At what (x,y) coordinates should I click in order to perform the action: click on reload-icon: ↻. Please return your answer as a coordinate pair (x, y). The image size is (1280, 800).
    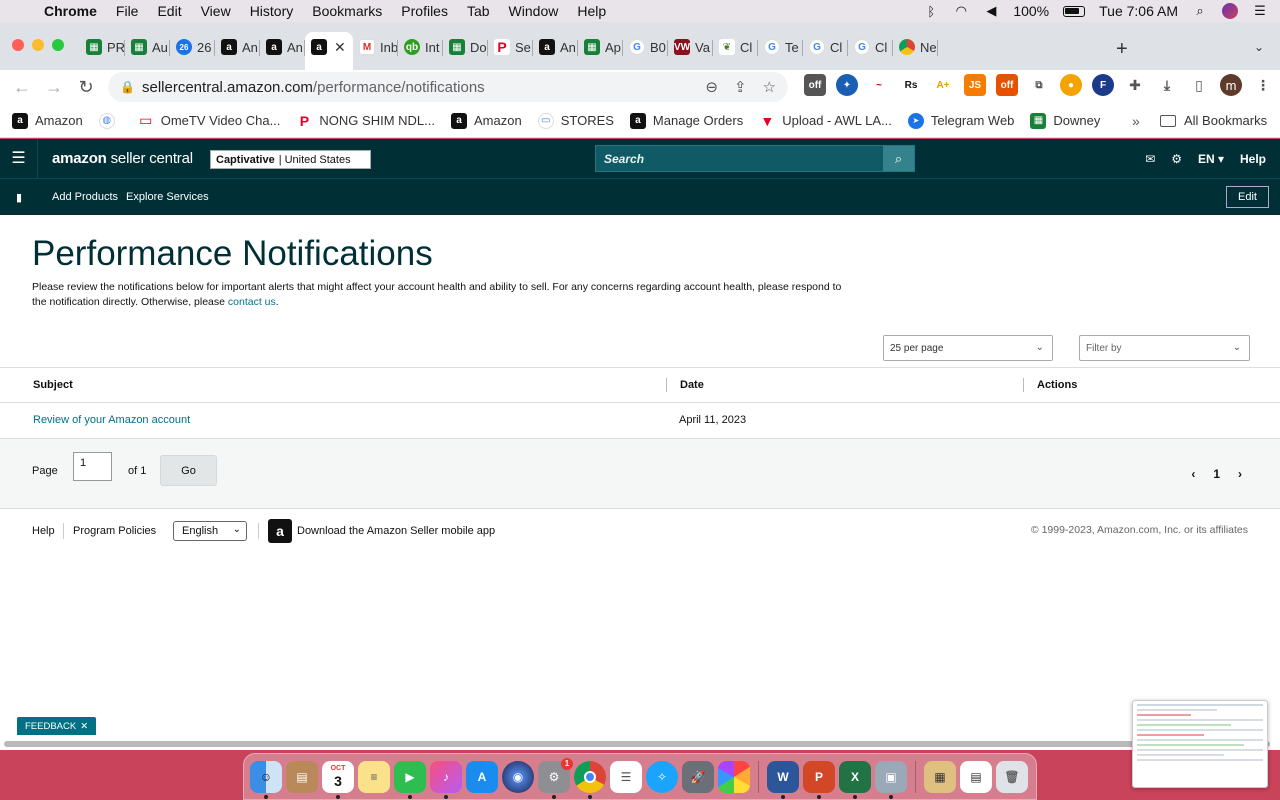
    Looking at the image, I should click on (86, 87).